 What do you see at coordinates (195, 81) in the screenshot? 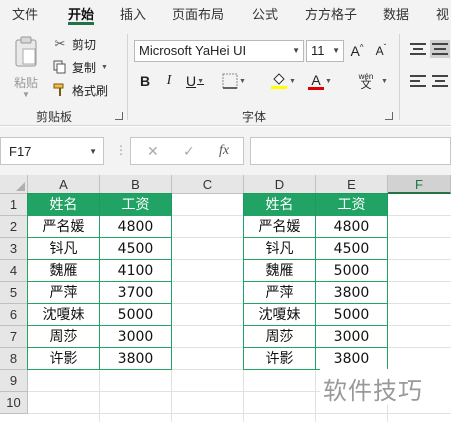
I see `underline-button: U ▼` at bounding box center [195, 81].